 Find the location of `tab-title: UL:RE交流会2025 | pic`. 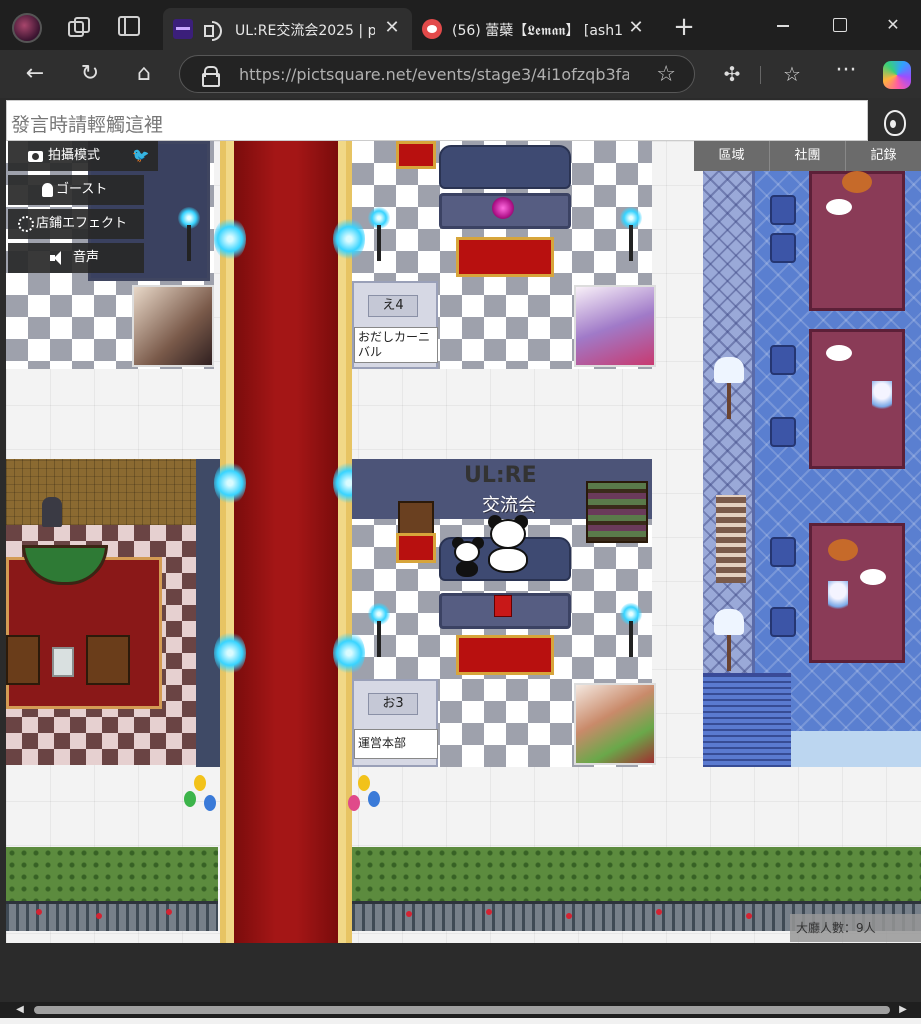

tab-title: UL:RE交流会2025 | pic is located at coordinates (305, 31).